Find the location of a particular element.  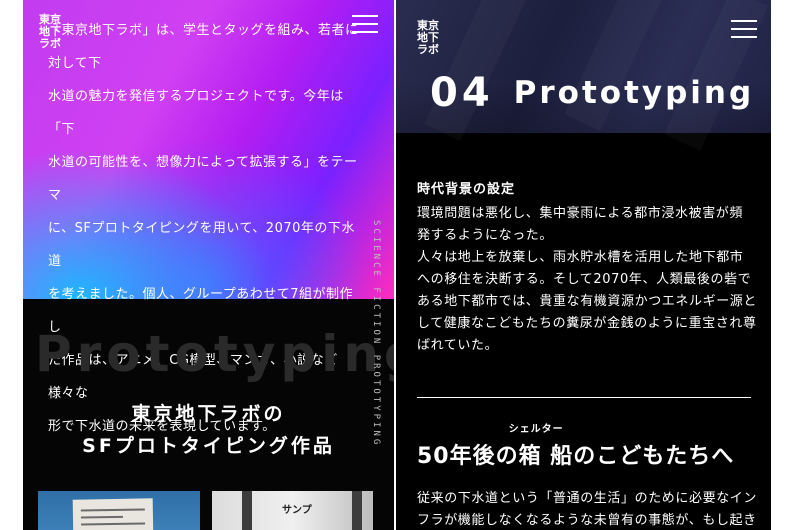

story-title: 50年後の シェルター箱 船のこどもたちへ is located at coordinates (576, 447).